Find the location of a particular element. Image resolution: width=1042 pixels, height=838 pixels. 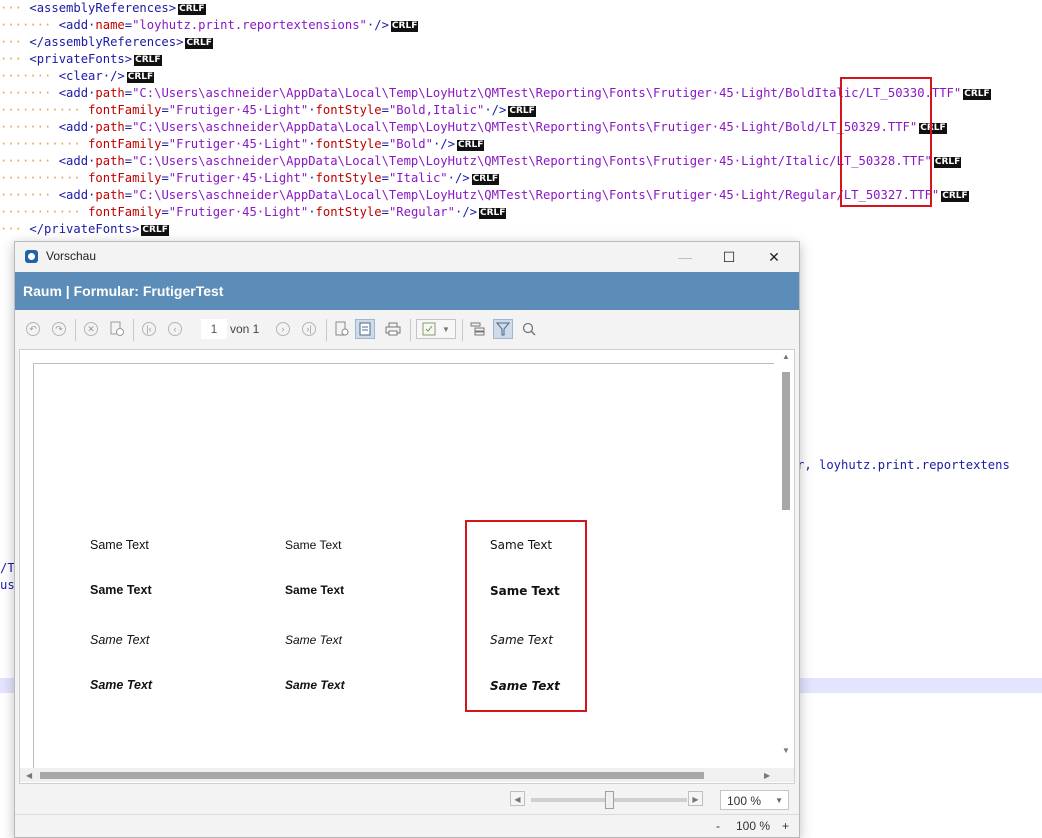

page-setup-icon is located at coordinates (342, 329).